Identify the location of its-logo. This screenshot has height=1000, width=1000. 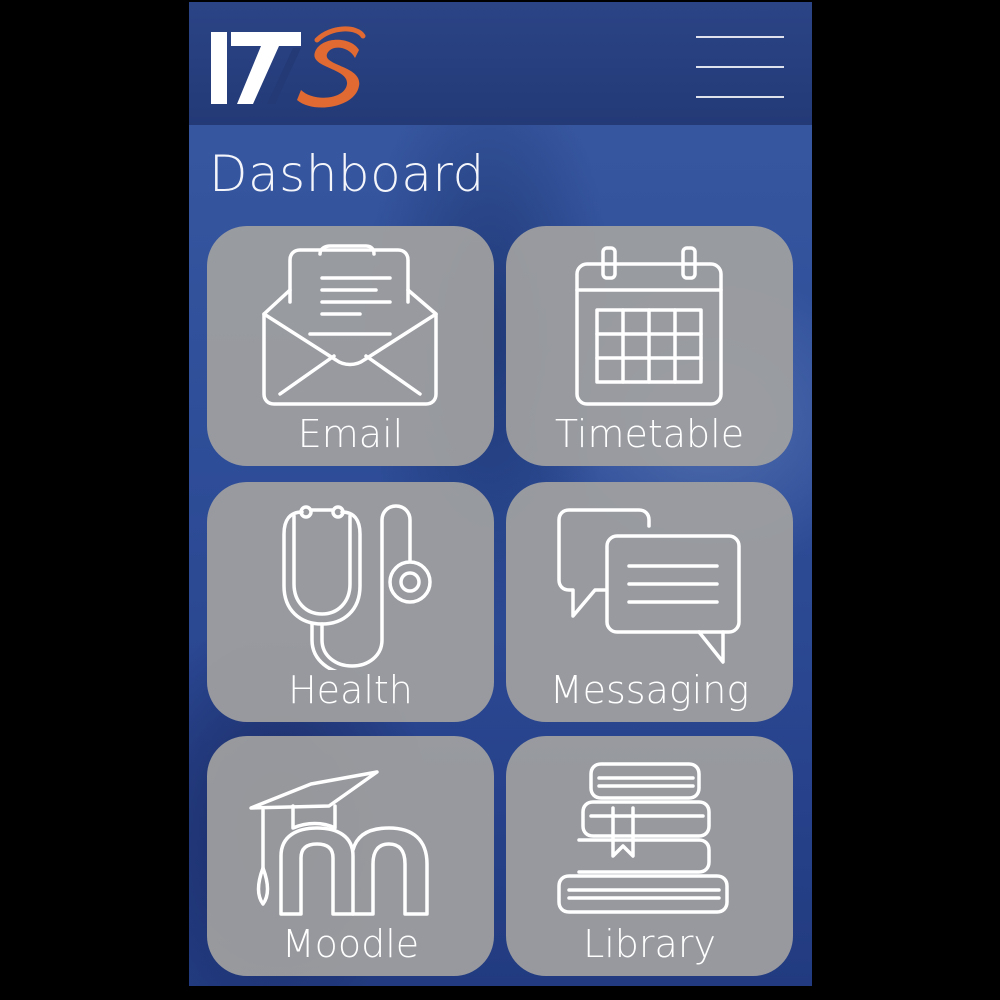
(289, 67).